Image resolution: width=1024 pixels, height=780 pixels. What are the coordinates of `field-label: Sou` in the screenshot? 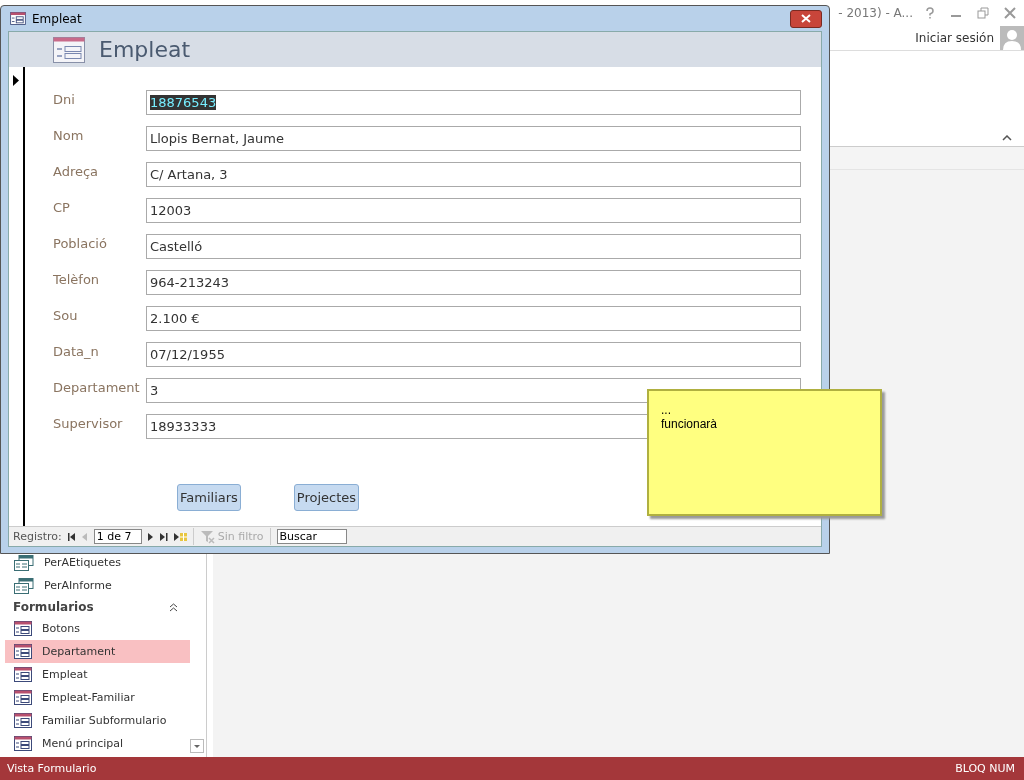 It's located at (66, 315).